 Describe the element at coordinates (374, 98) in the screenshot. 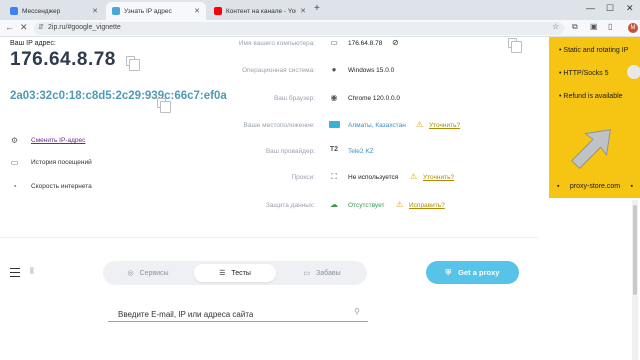

I see `row-value: Chrome 120.0.0.0` at that location.